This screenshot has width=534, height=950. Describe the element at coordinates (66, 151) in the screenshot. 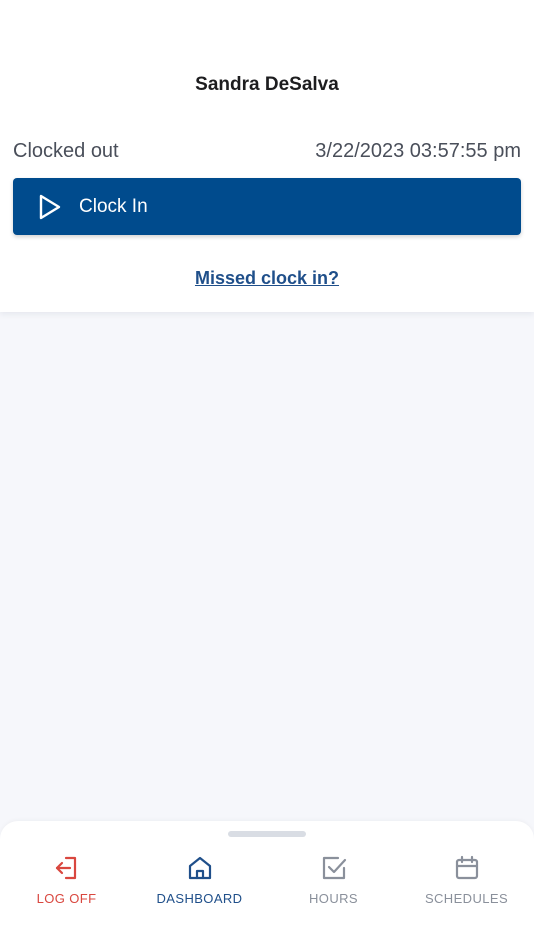

I see `clock-status: Clocked out` at that location.